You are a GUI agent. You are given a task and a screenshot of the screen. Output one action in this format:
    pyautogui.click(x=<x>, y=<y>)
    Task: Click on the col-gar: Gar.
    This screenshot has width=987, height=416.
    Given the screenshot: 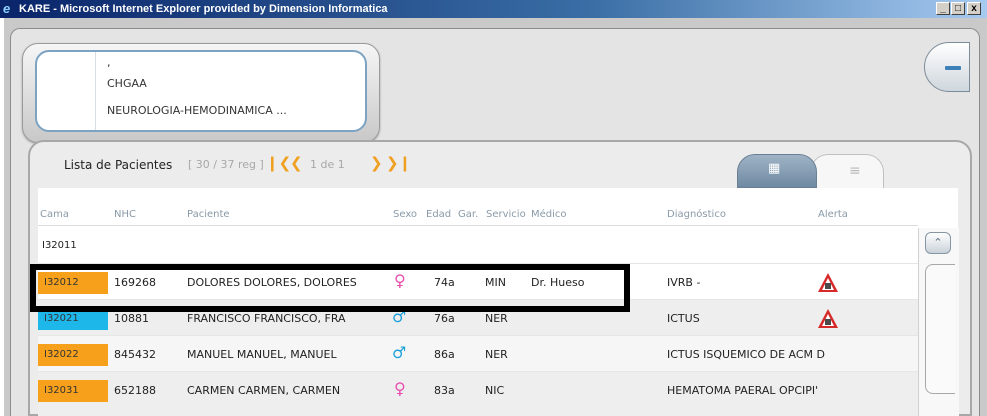 What is the action you would take?
    pyautogui.click(x=468, y=214)
    